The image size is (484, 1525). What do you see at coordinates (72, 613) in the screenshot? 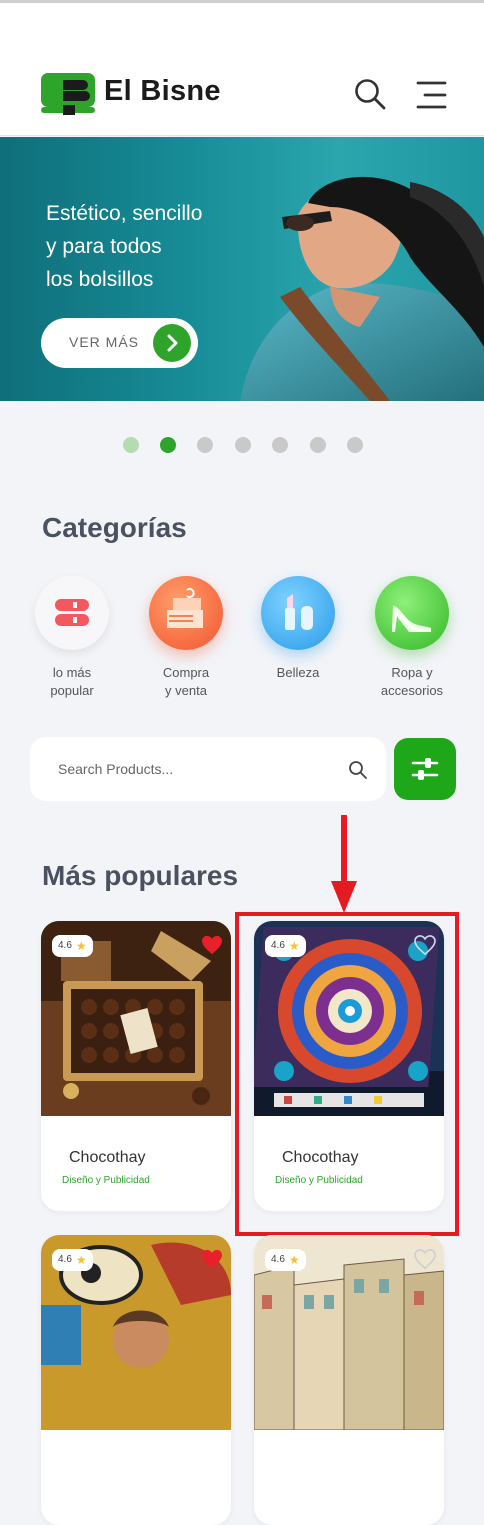
I see `stack-icon` at bounding box center [72, 613].